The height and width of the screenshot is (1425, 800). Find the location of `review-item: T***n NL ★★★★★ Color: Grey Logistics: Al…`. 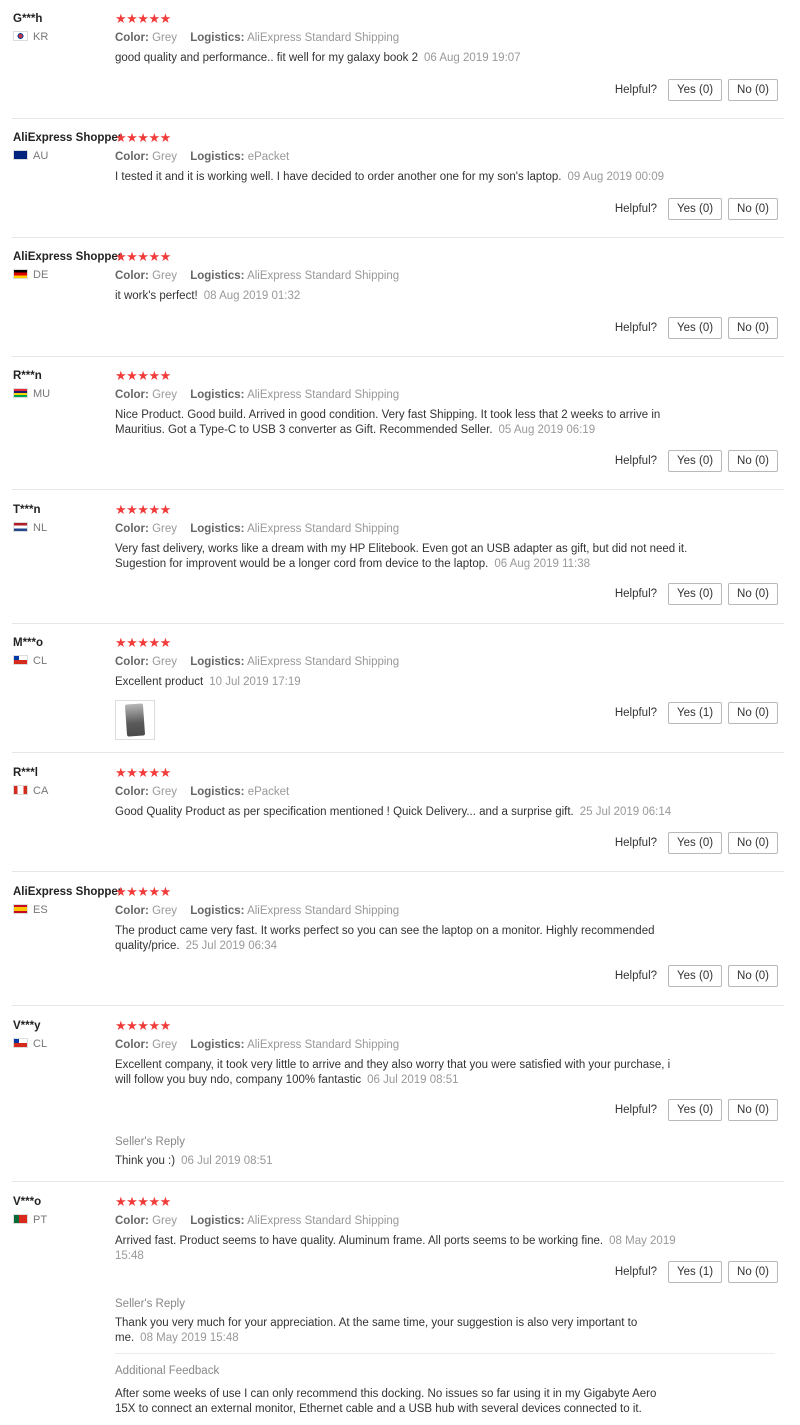

review-item: T***n NL ★★★★★ Color: Grey Logistics: Al… is located at coordinates (398, 560).